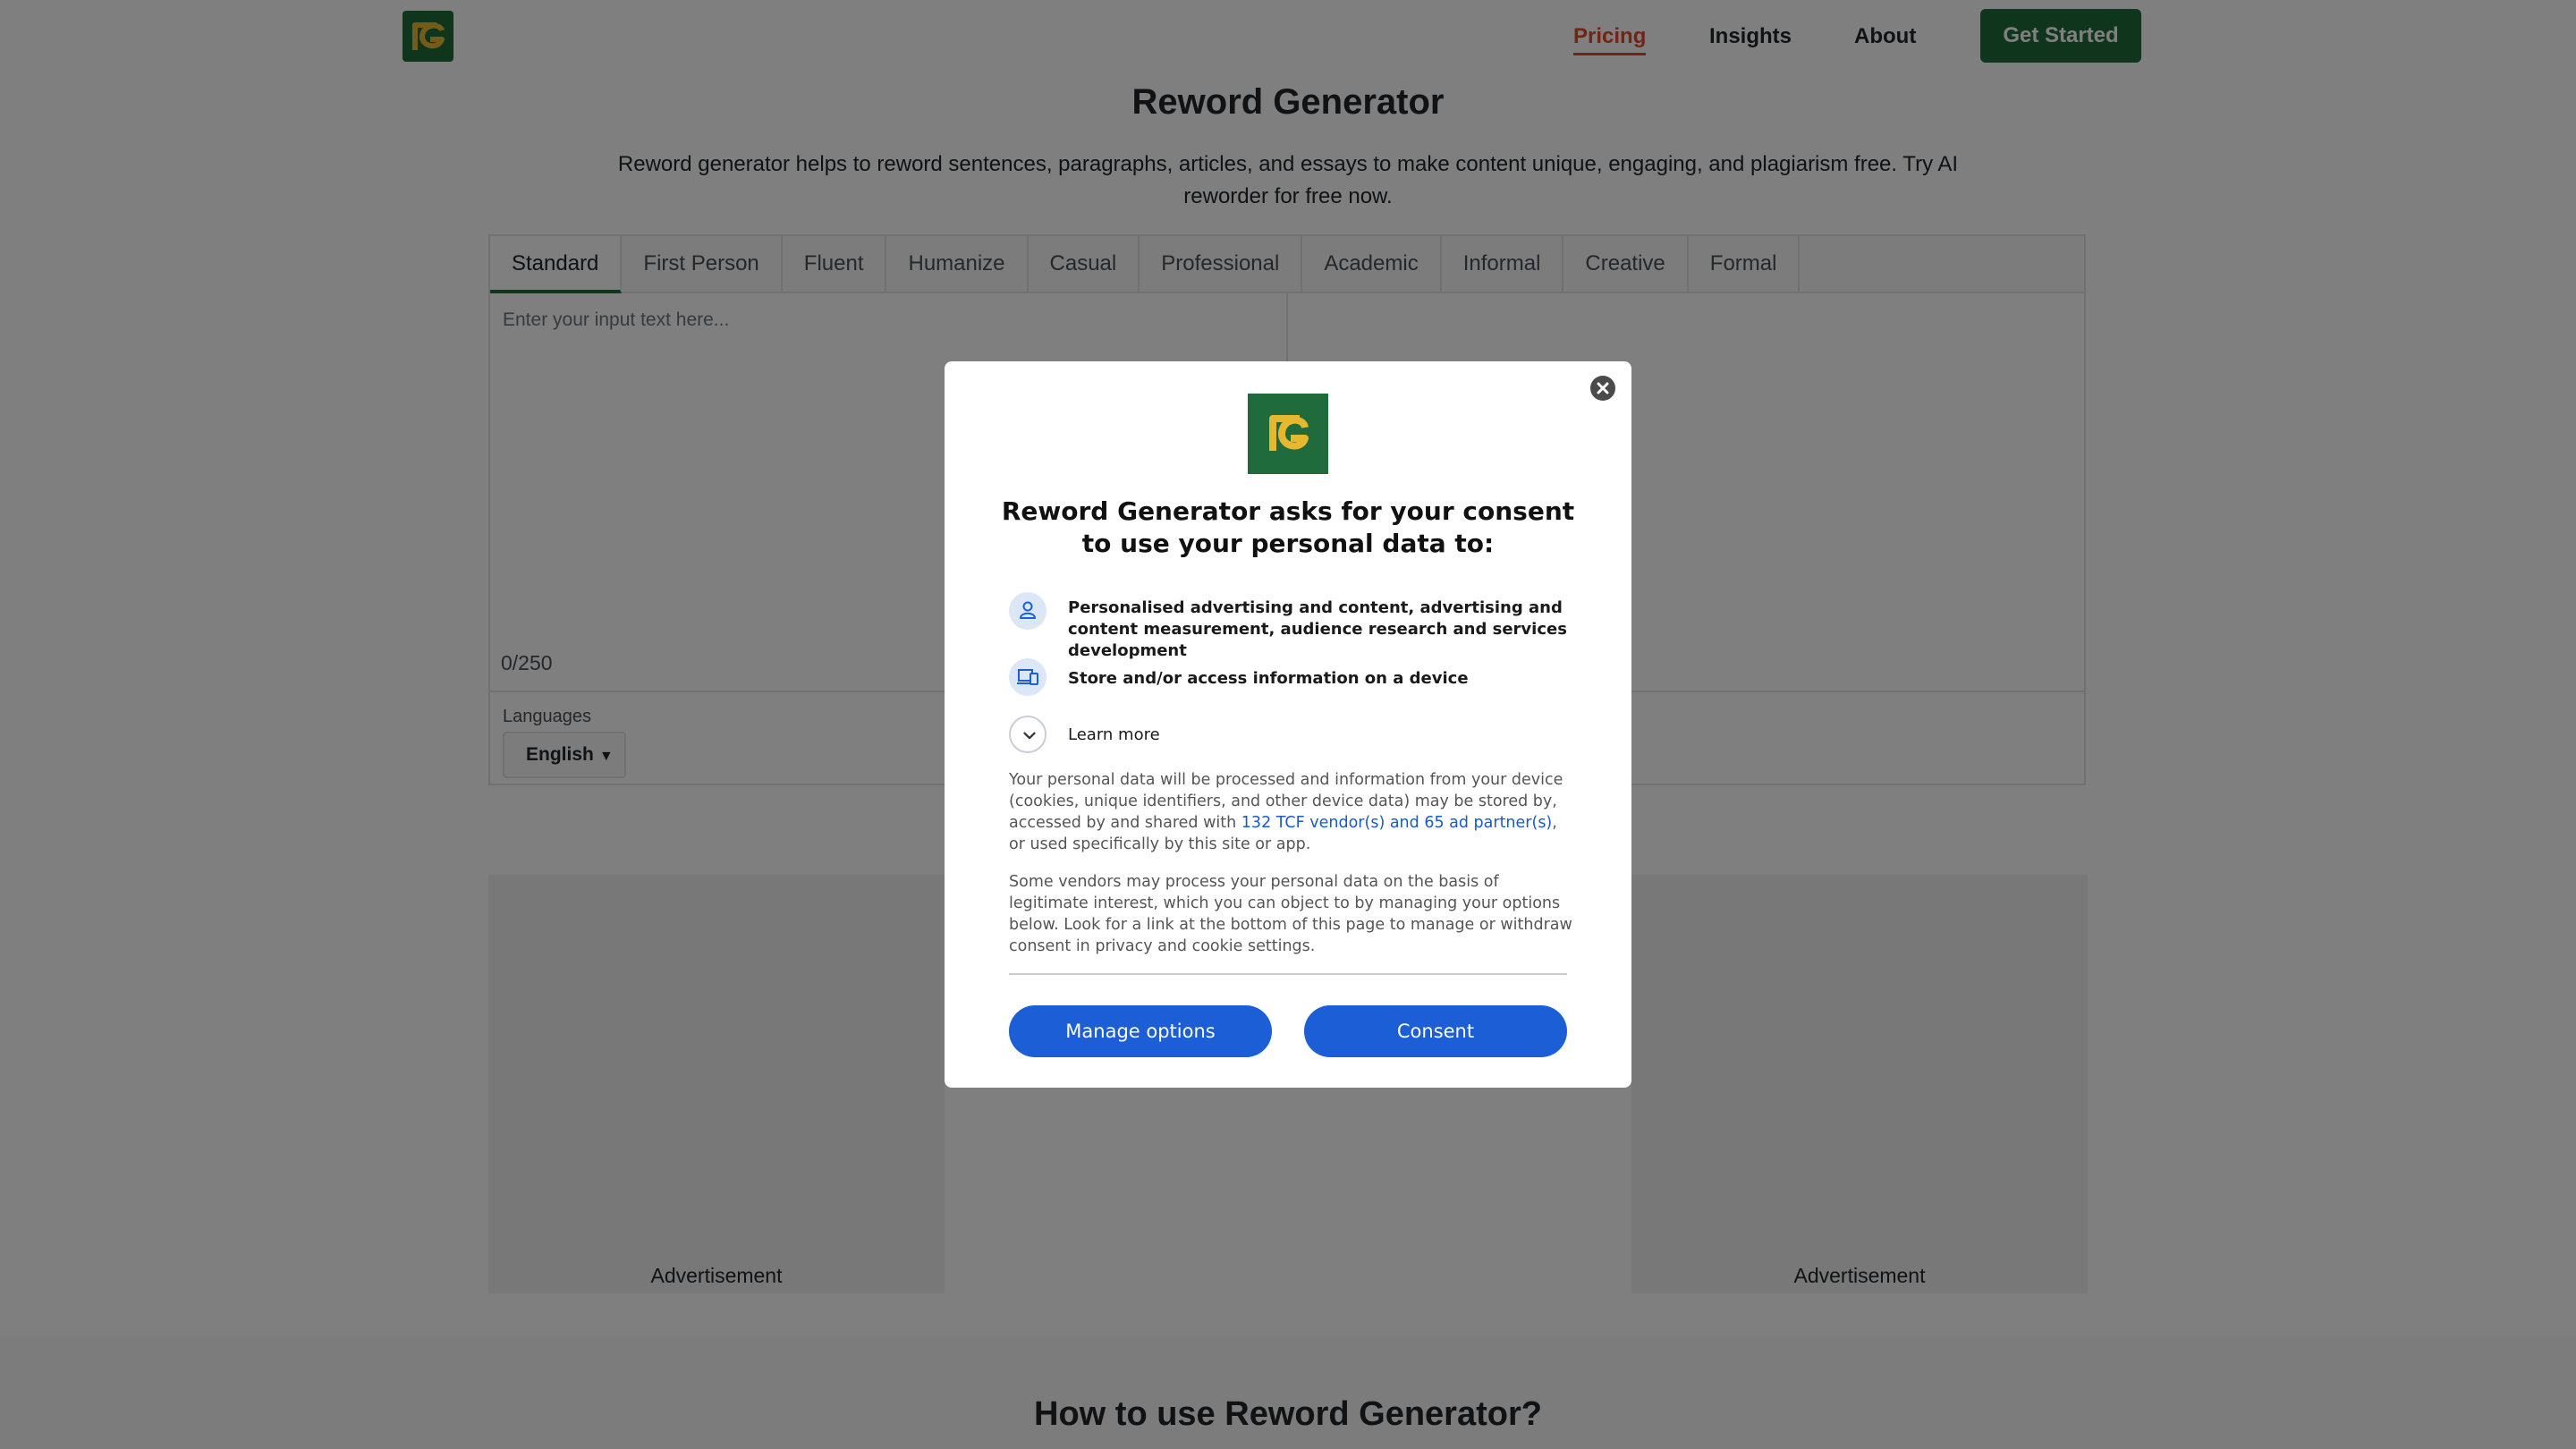 The image size is (2576, 1449). I want to click on device-icon, so click(1027, 677).